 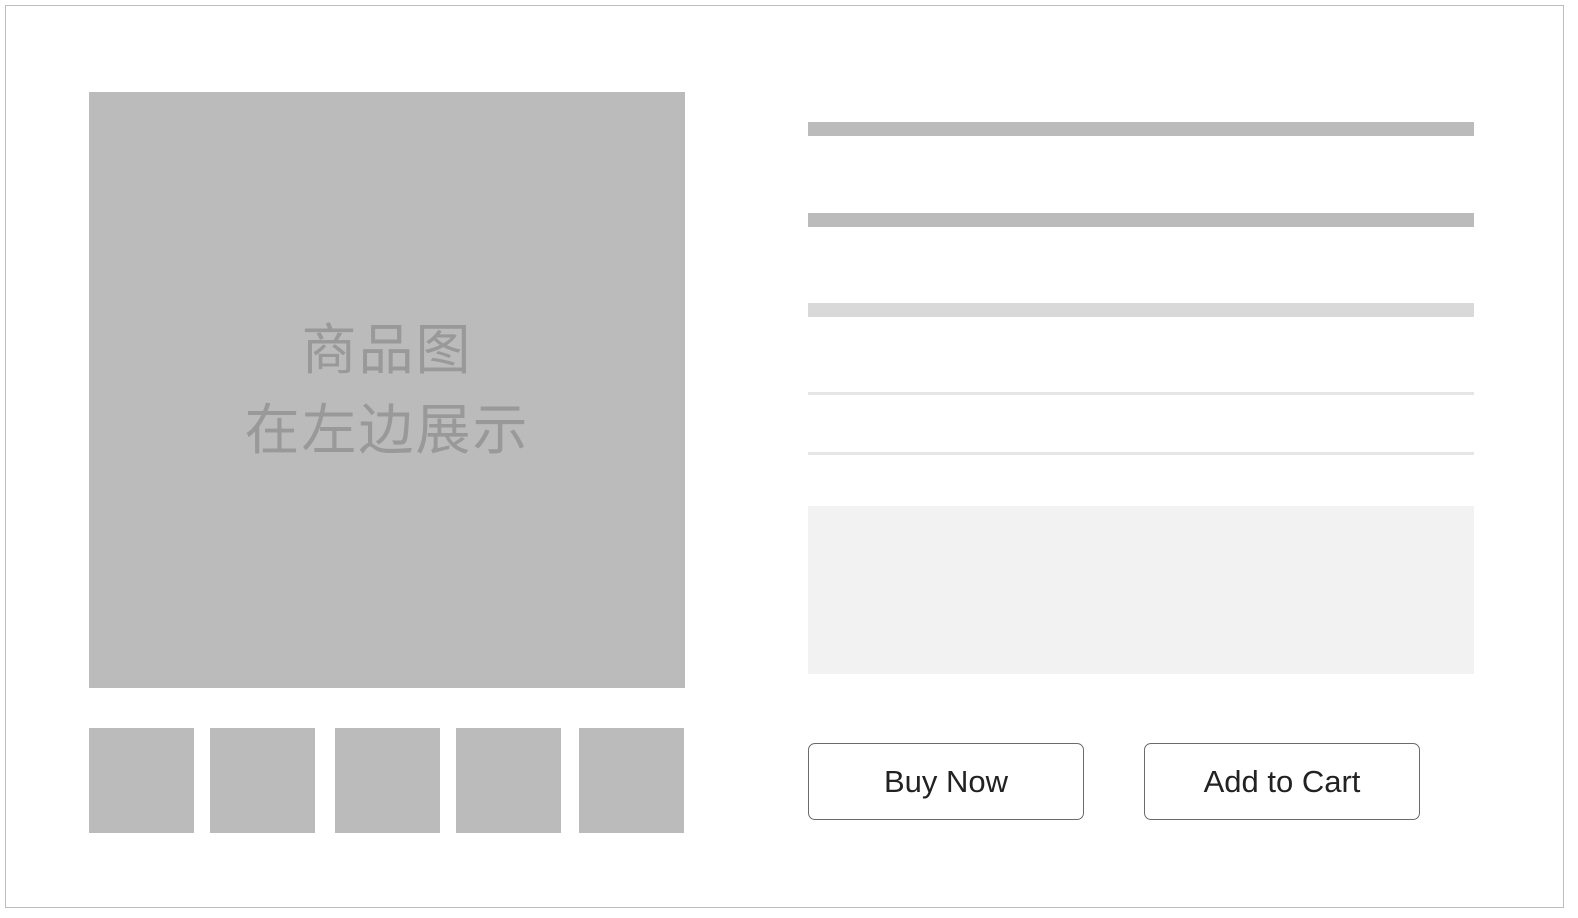 I want to click on product-price-placeholder, so click(x=1141, y=310).